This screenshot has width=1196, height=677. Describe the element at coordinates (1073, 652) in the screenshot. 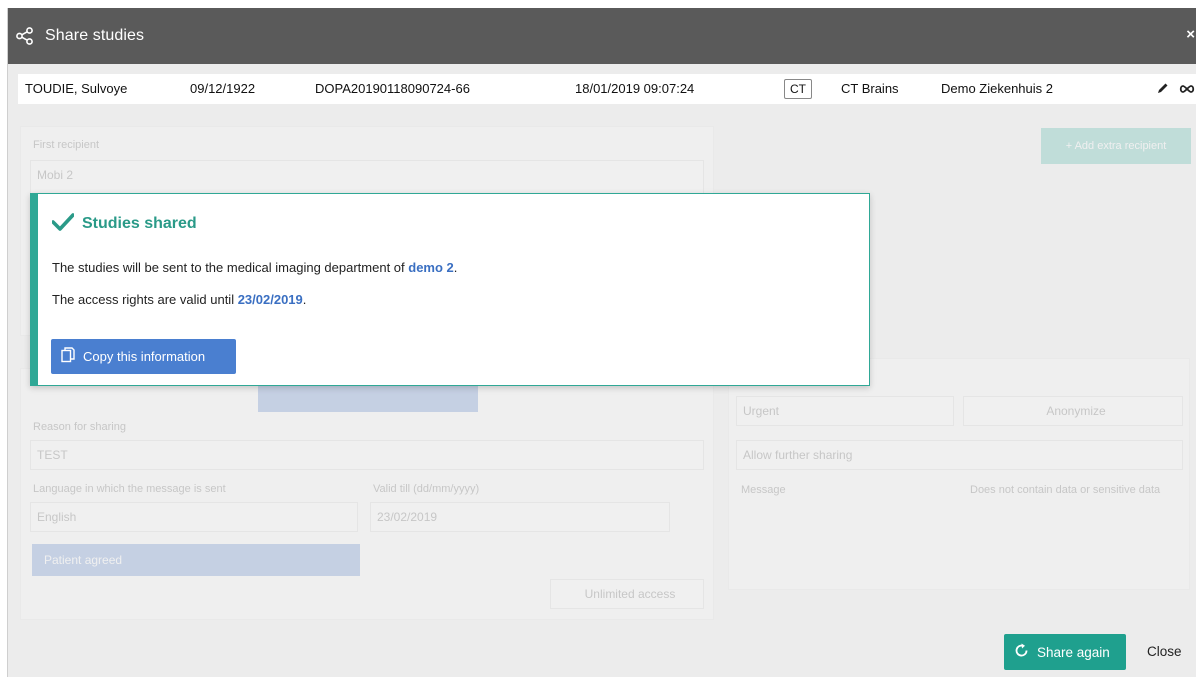

I see `share-again-label: Share again` at that location.